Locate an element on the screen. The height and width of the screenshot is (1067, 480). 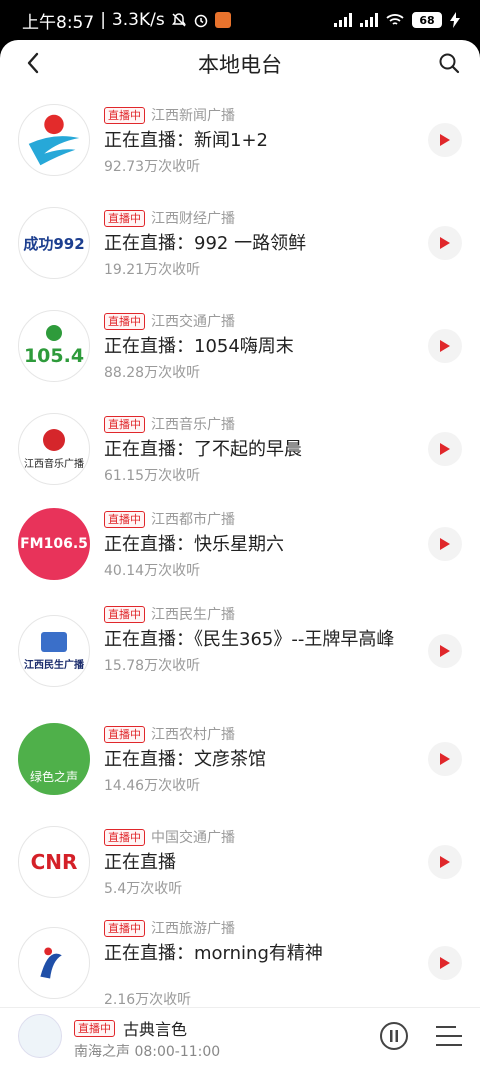
station-logo-text: 105.4 is located at coordinates (54, 356).